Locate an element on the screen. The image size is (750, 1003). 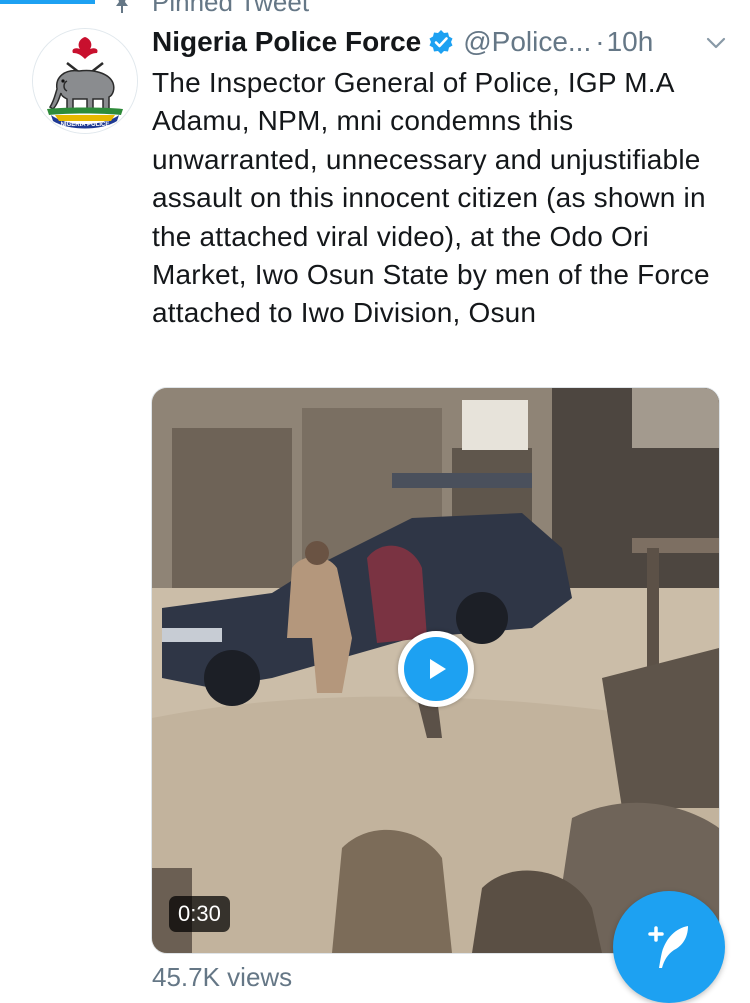
view-count: 45.7K views is located at coordinates (222, 977).